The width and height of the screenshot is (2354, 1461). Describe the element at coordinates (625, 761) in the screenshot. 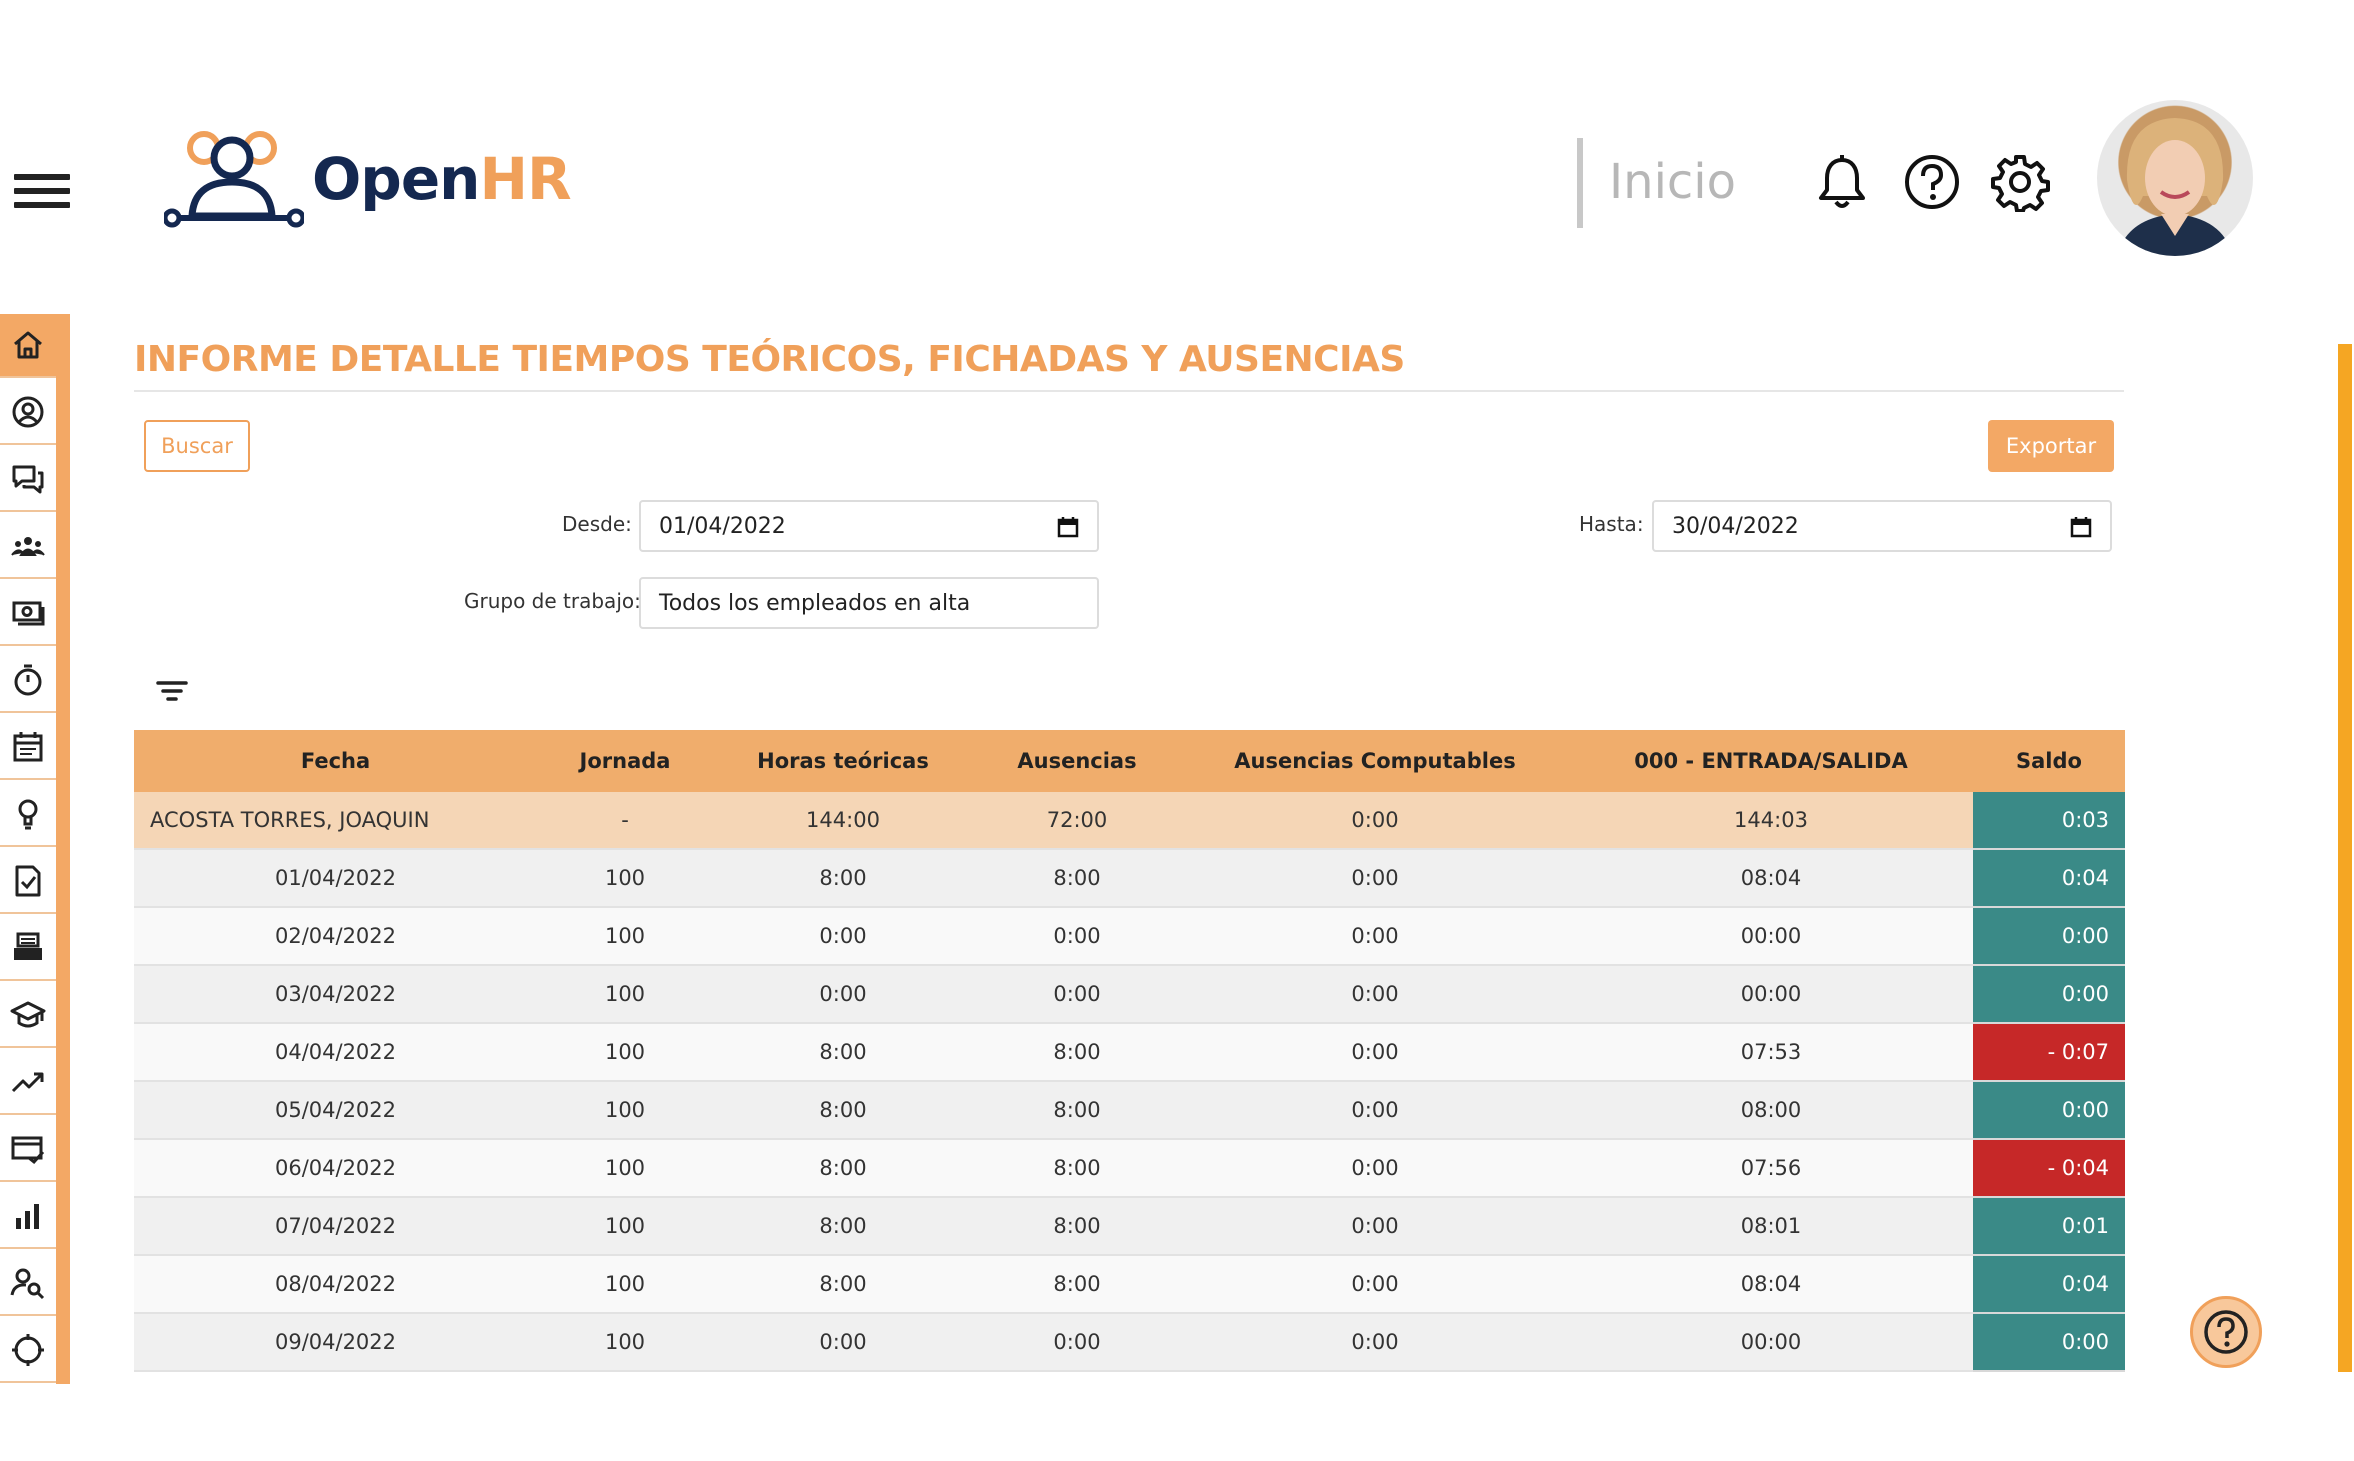

I see `column-header: Jornada` at that location.